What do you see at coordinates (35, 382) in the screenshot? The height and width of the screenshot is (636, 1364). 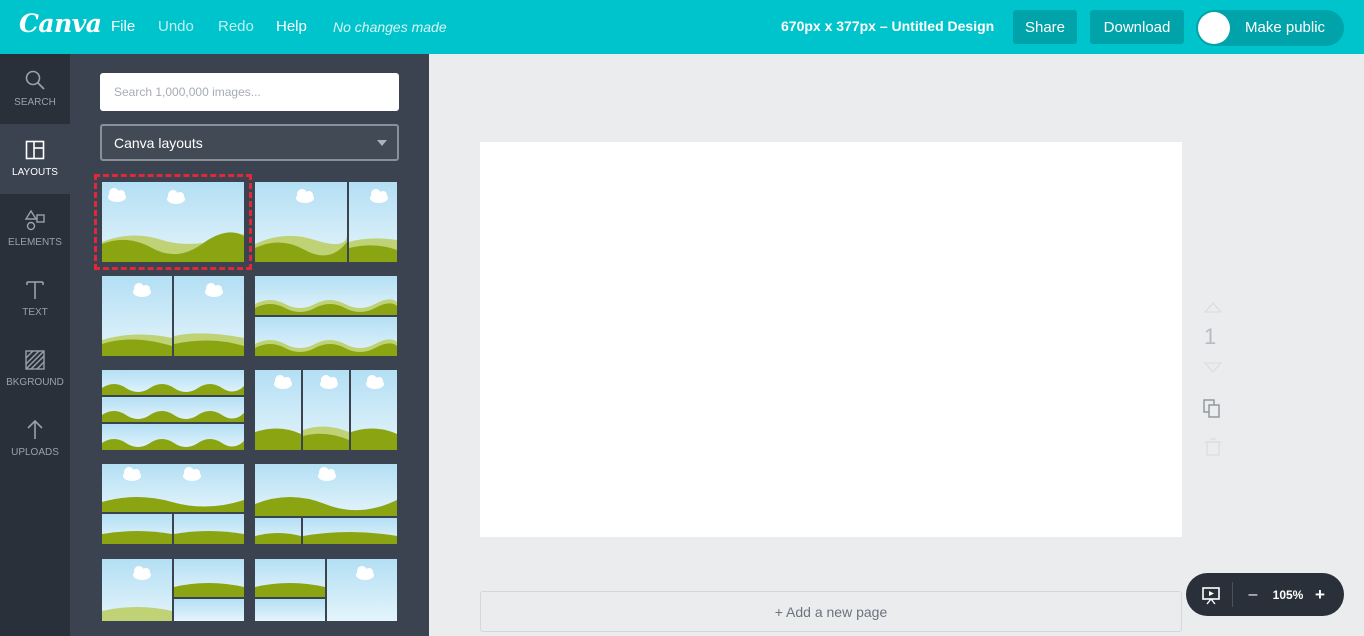 I see `rail-label-background: BKGROUND` at bounding box center [35, 382].